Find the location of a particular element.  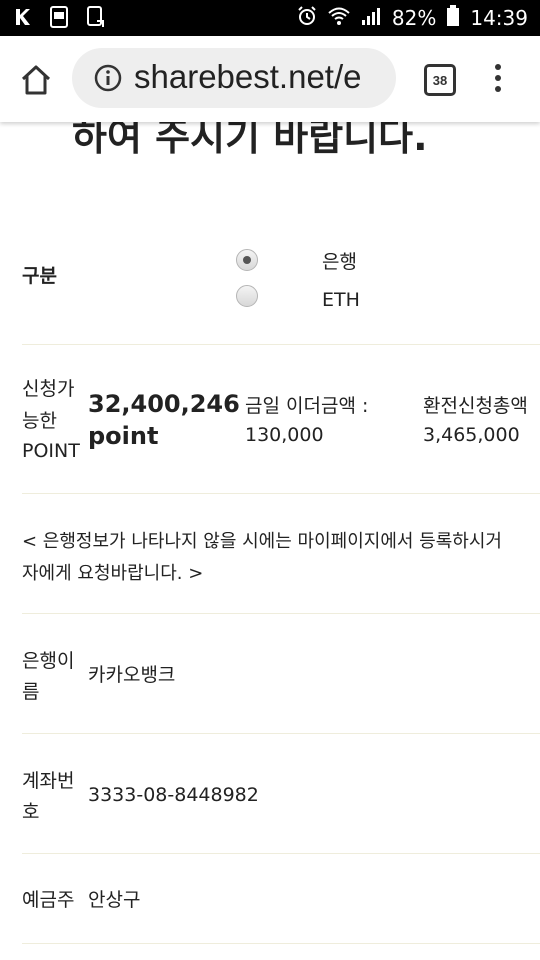

radio-bank is located at coordinates (247, 260).